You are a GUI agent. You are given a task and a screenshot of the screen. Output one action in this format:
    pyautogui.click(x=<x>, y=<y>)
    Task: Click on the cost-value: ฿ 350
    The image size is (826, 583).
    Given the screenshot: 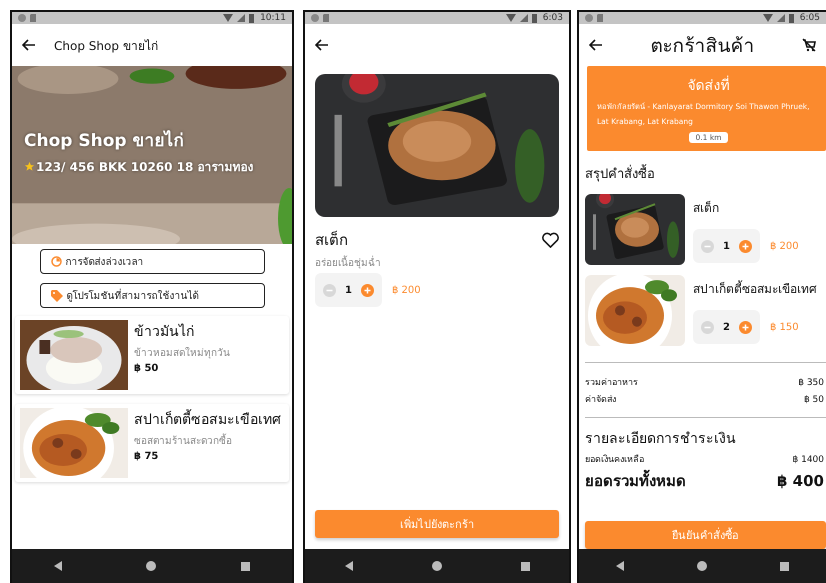 What is the action you would take?
    pyautogui.click(x=811, y=383)
    